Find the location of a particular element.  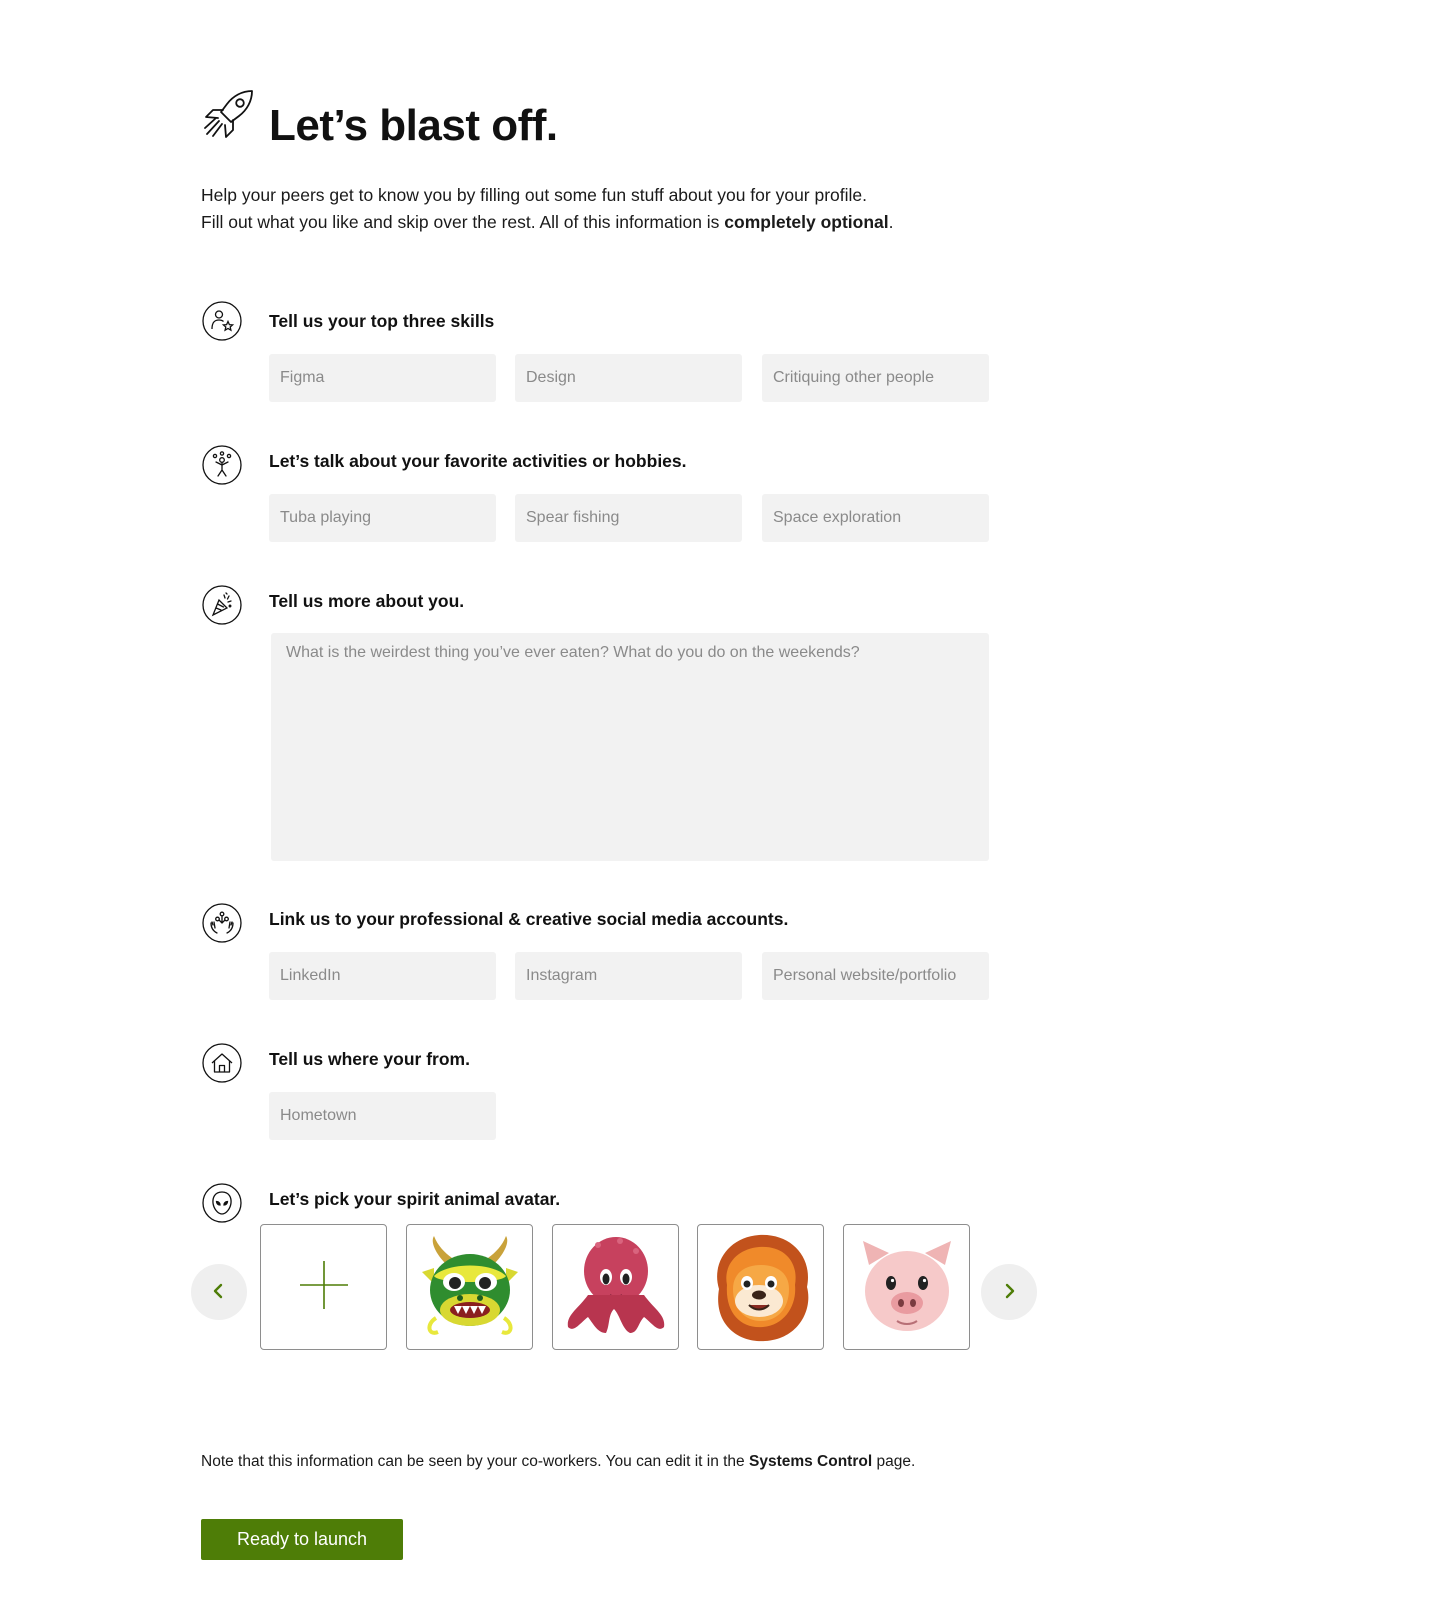

chevron-right-icon is located at coordinates (1009, 1292).